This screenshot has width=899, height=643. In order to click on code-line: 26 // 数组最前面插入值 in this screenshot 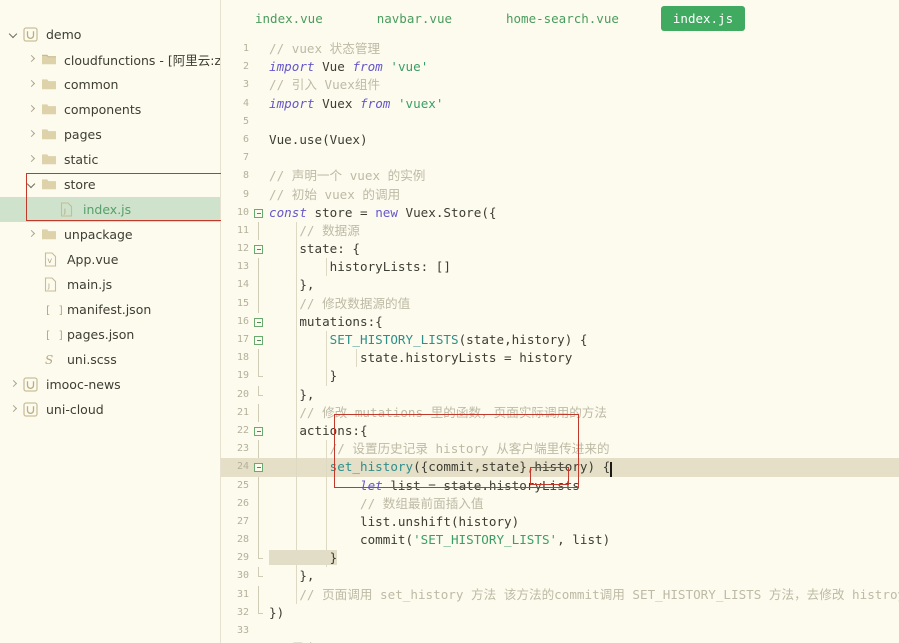, I will do `click(560, 503)`.